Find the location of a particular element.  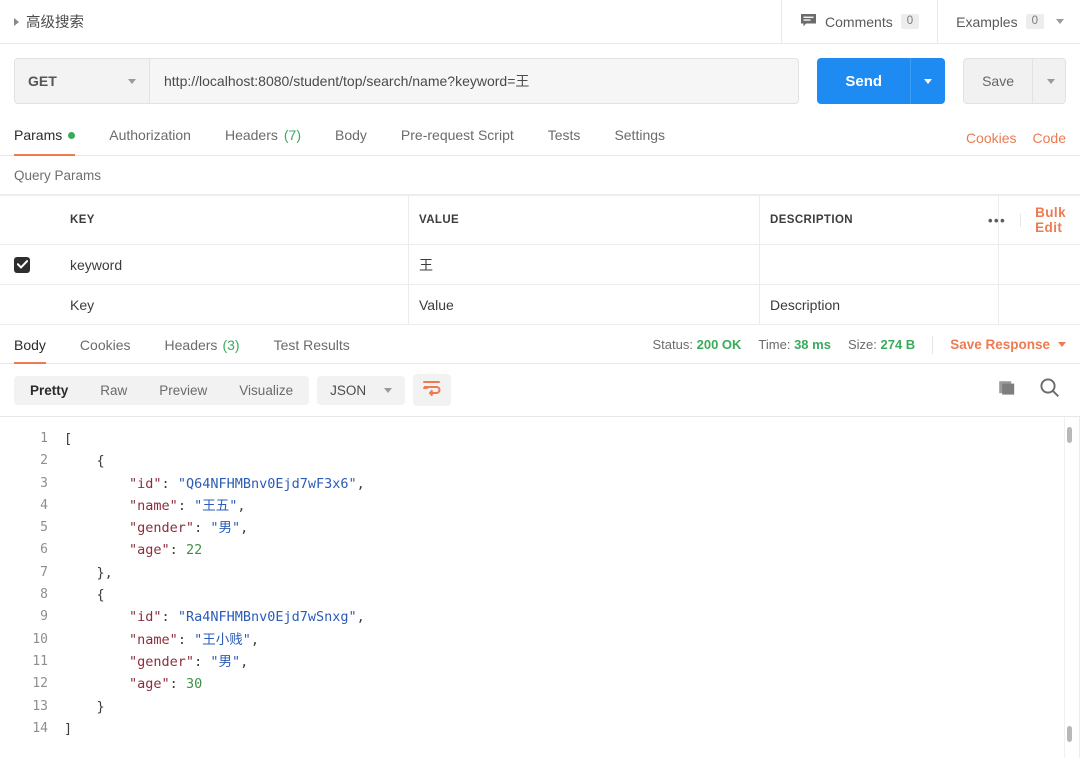

breadcrumb: 高级搜索 is located at coordinates (49, 21).